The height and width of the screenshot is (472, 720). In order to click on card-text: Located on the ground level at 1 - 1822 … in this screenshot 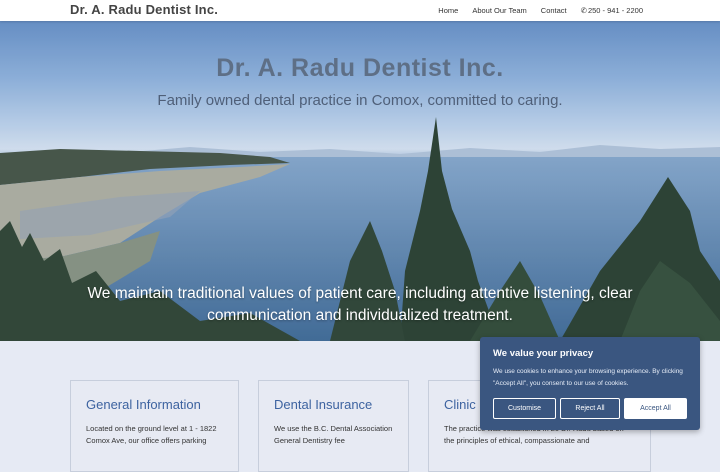, I will do `click(151, 434)`.